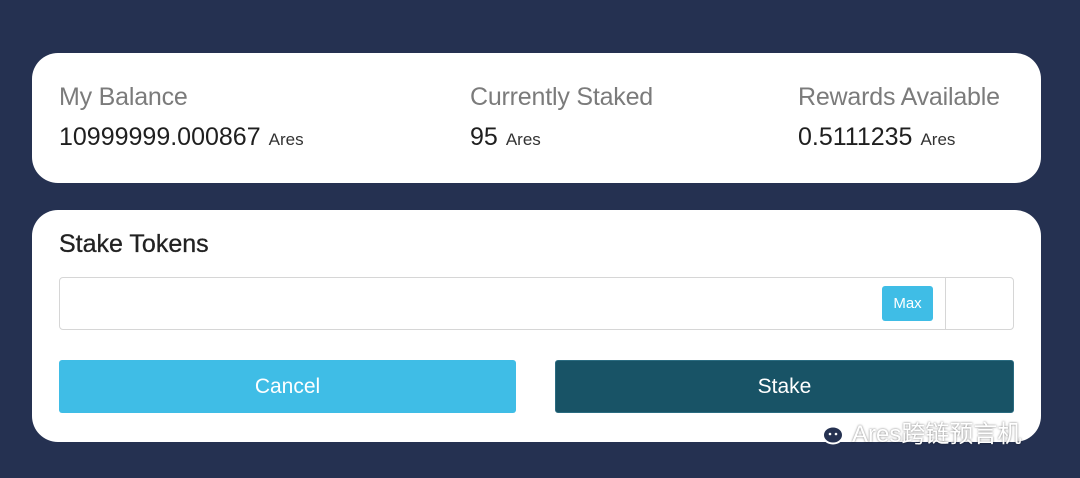 The width and height of the screenshot is (1080, 478). Describe the element at coordinates (471, 303) in the screenshot. I see `stake-amount-input` at that location.